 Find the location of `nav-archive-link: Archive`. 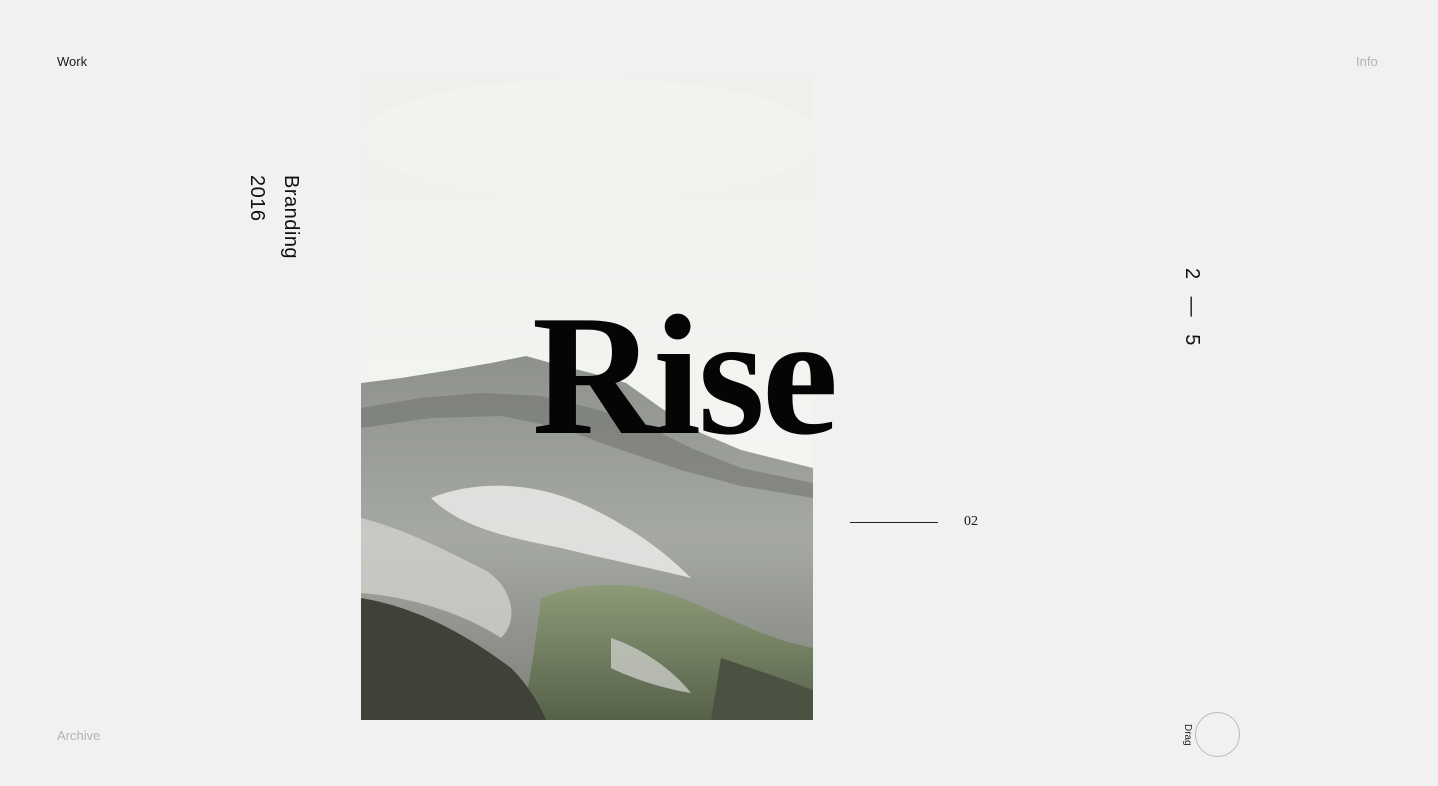

nav-archive-link: Archive is located at coordinates (78, 735).